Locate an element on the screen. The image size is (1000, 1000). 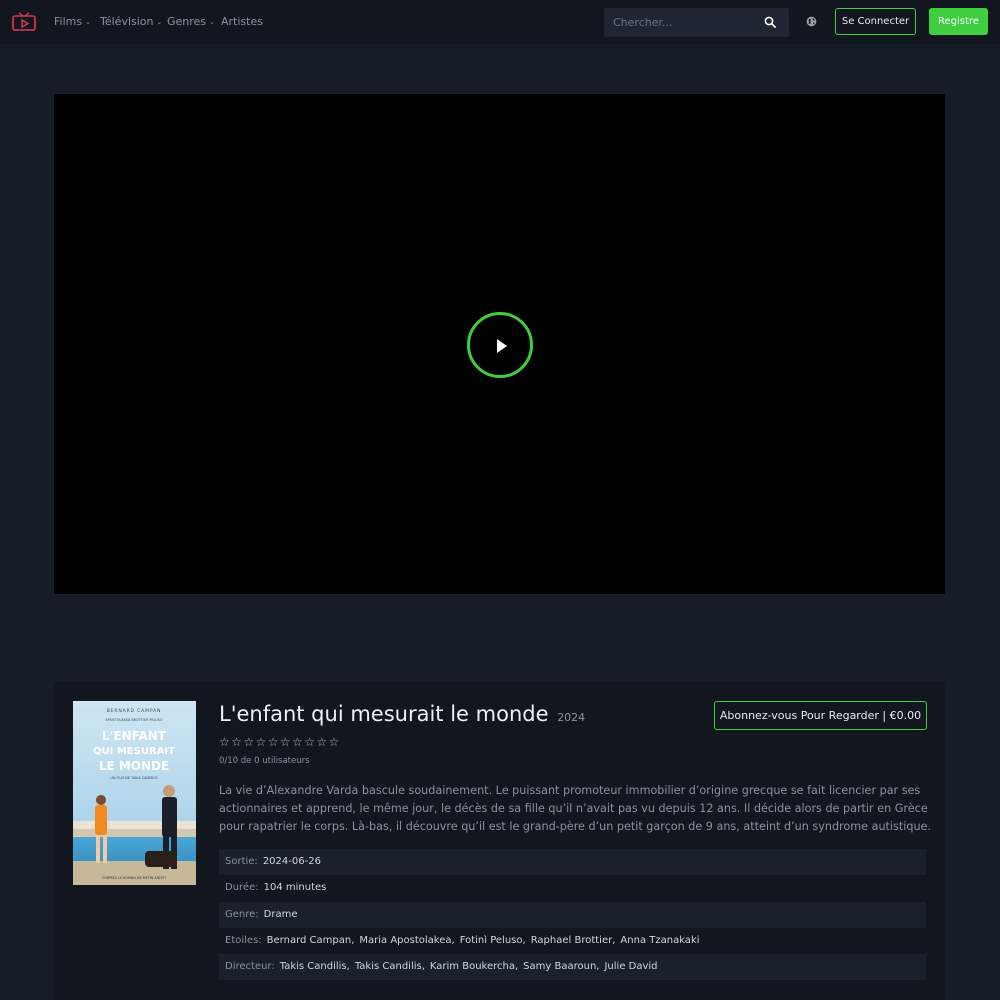
detail-row: Sortie: 2024-06-26 is located at coordinates (572, 862).